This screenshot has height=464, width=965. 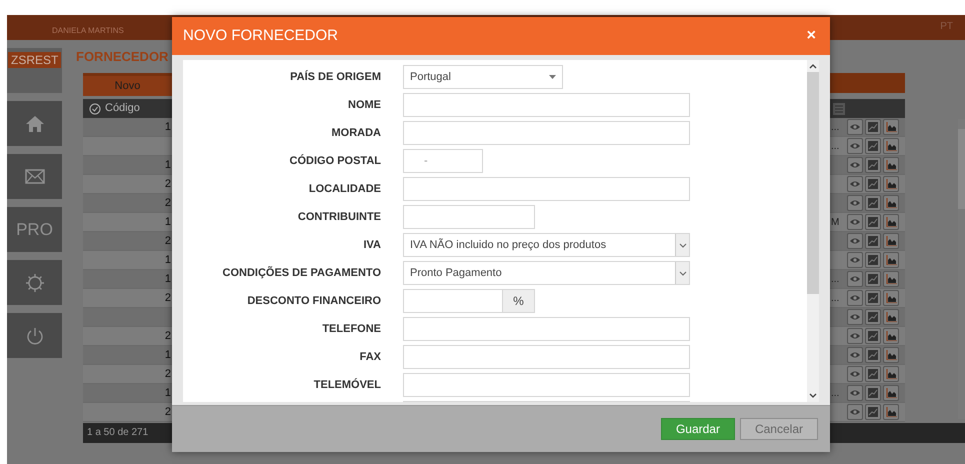 What do you see at coordinates (546, 273) in the screenshot?
I see `select-field: Pronto Pagamento` at bounding box center [546, 273].